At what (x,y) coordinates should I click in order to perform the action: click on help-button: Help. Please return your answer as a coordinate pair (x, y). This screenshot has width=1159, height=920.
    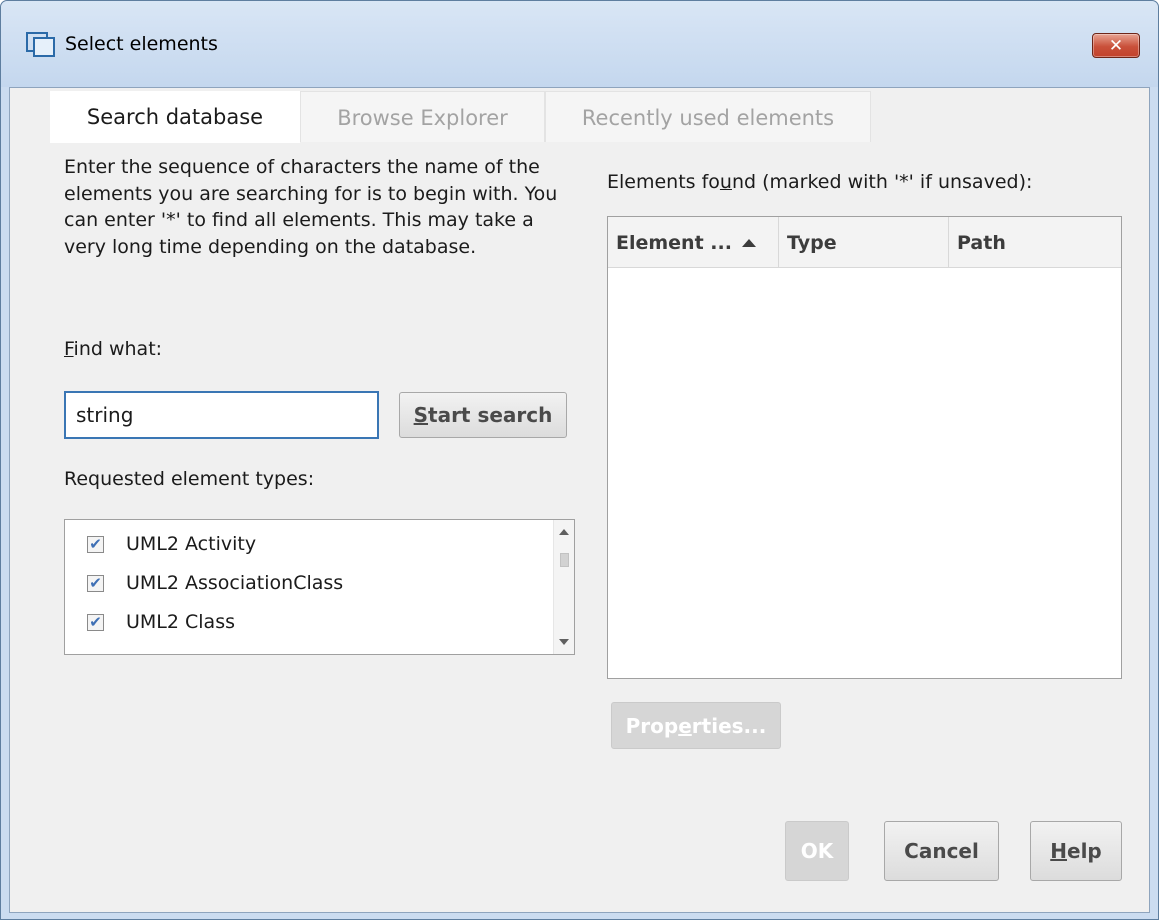
    Looking at the image, I should click on (1076, 851).